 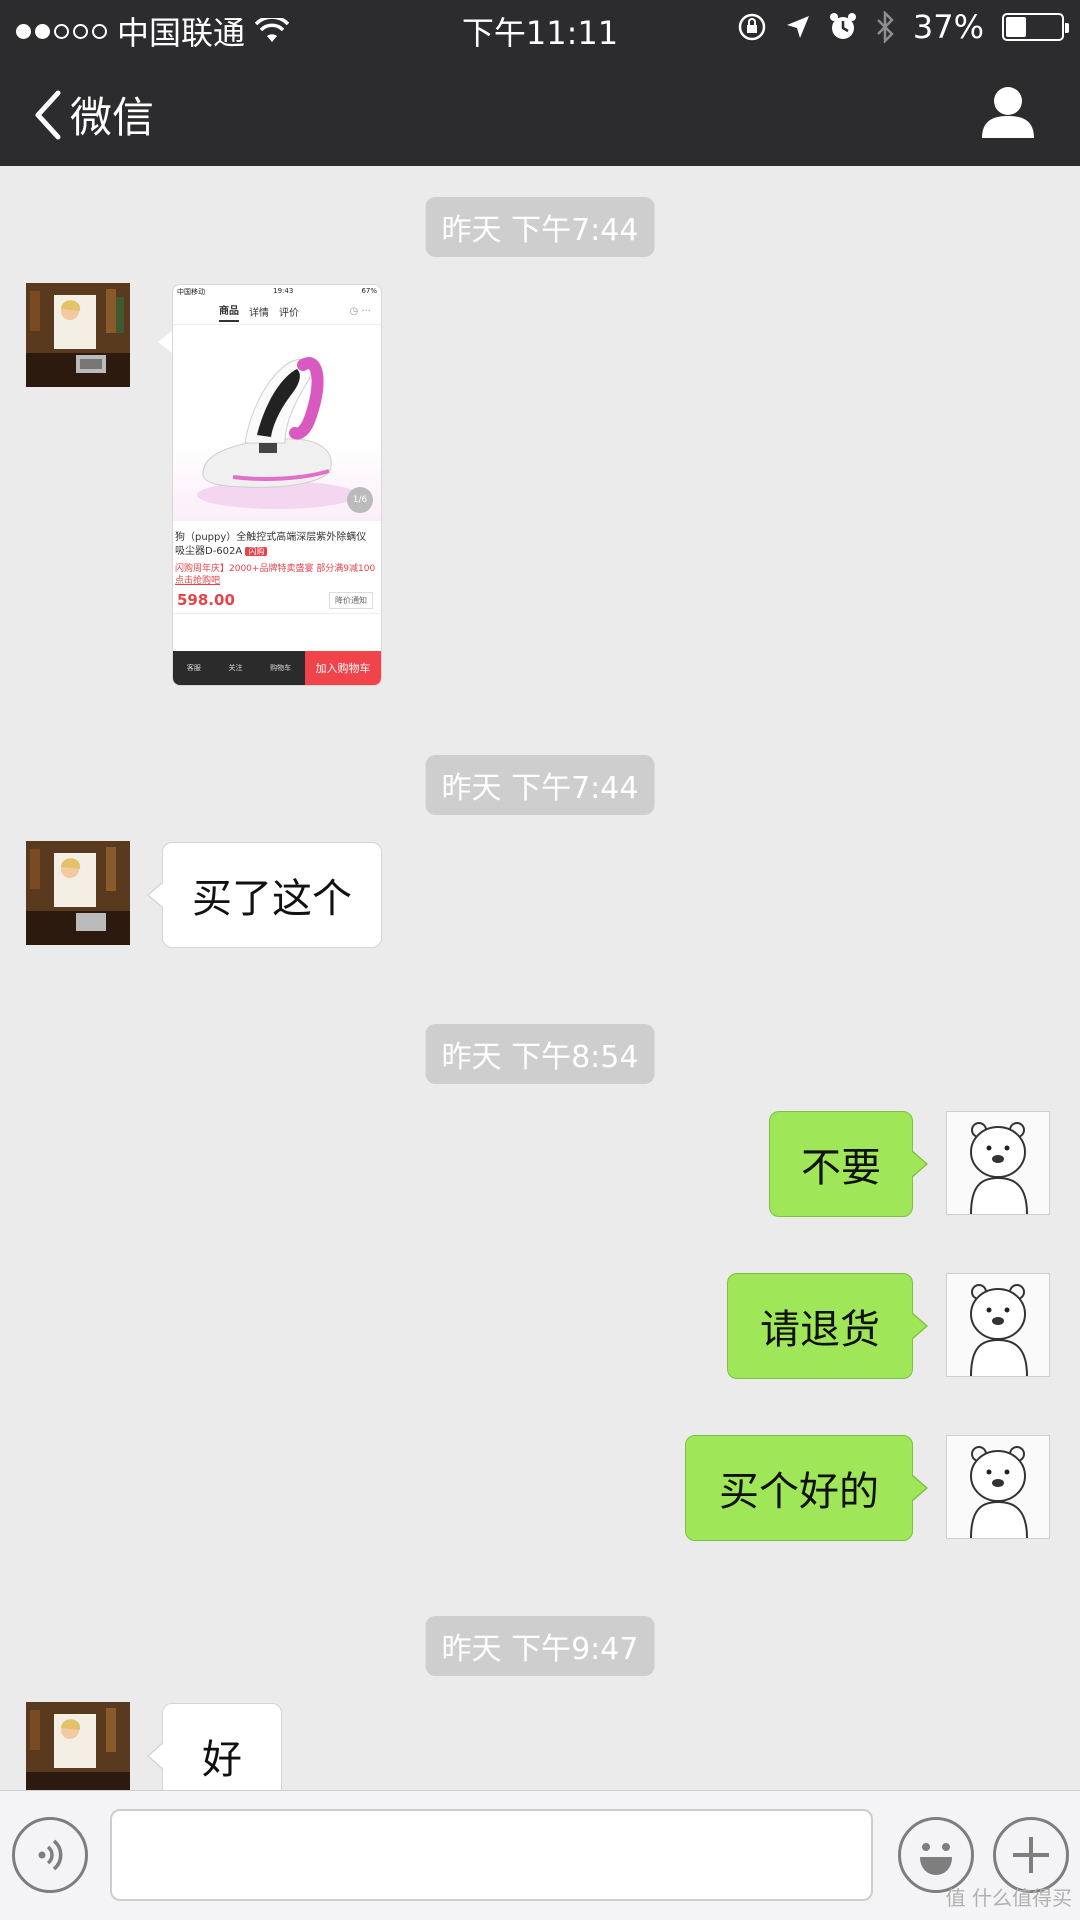 I want to click on bluetooth-icon, so click(x=885, y=27).